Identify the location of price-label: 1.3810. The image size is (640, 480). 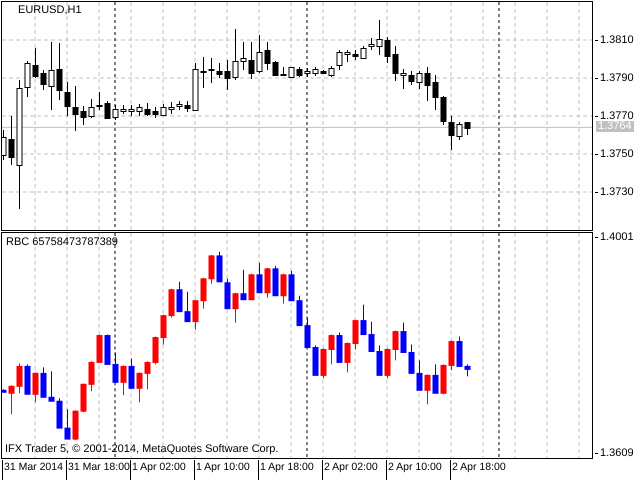
(617, 40).